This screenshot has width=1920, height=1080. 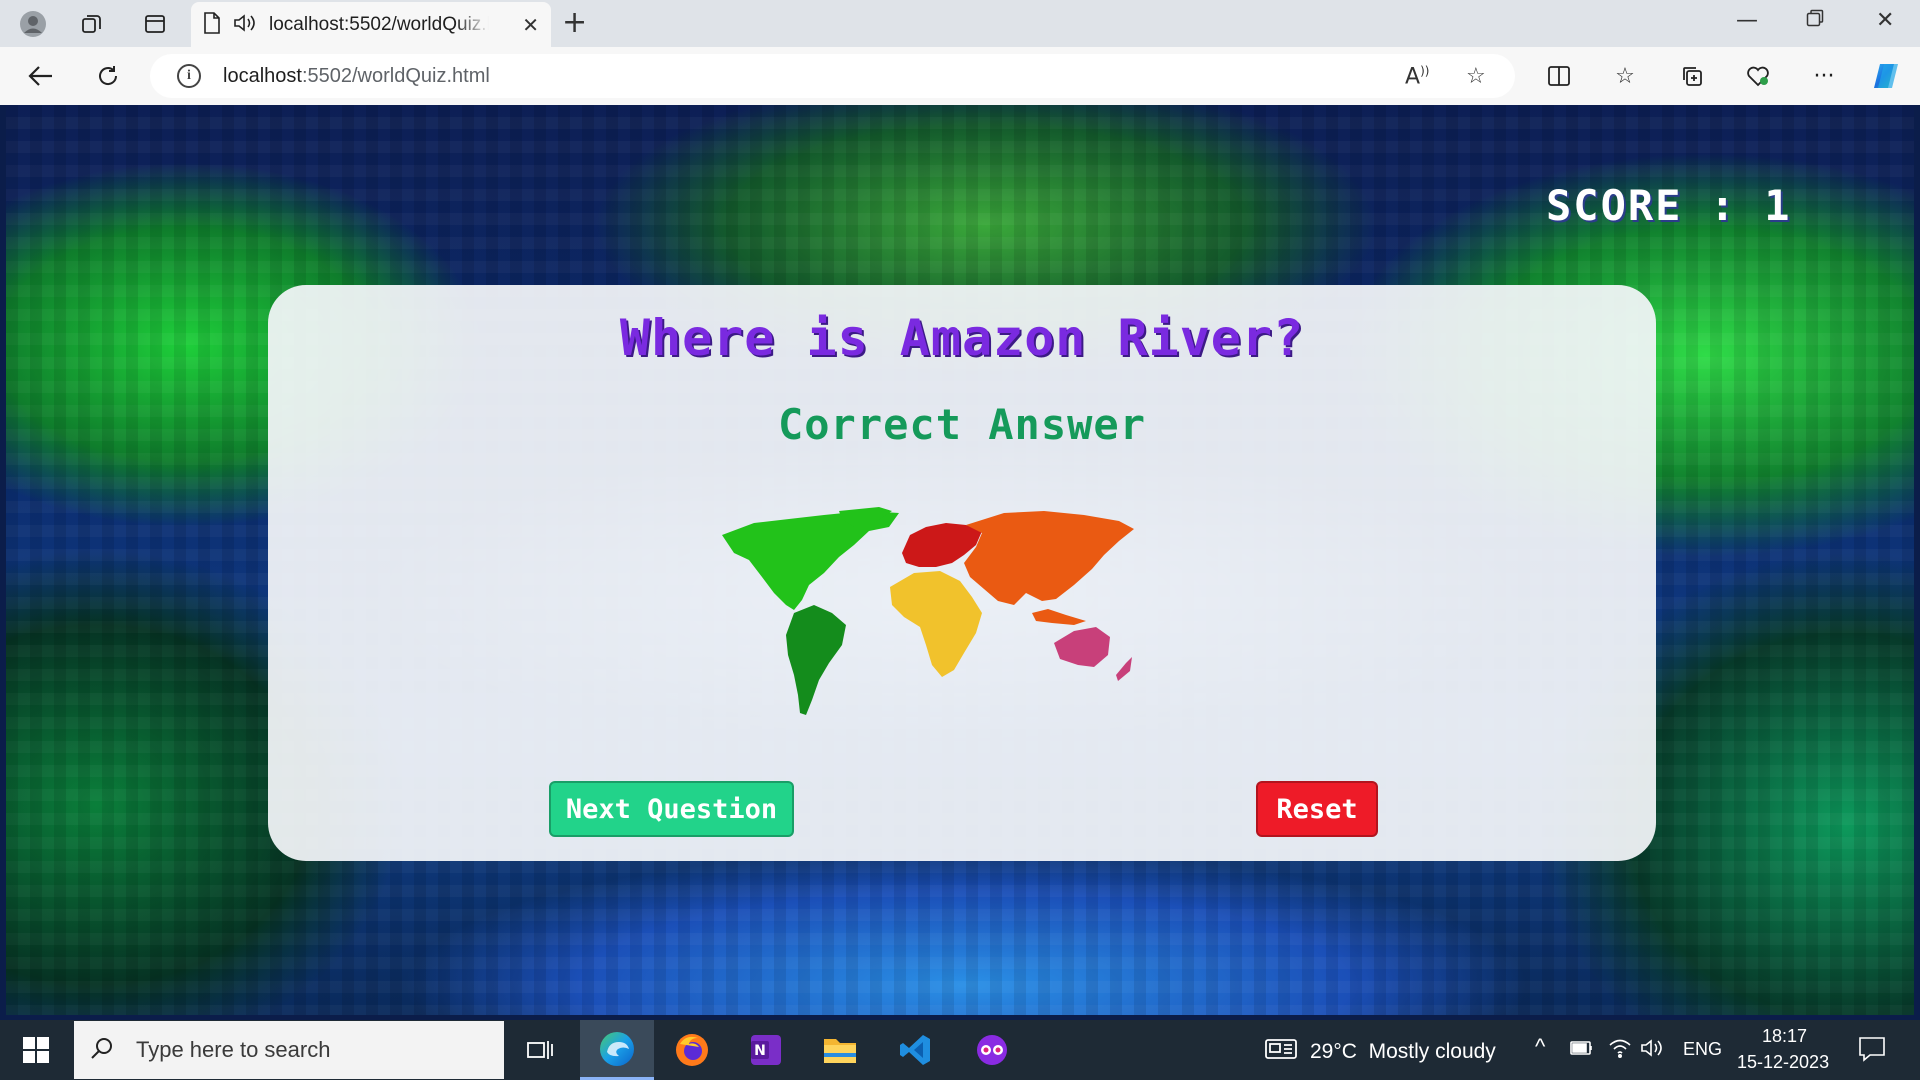 I want to click on back-icon, so click(x=41, y=76).